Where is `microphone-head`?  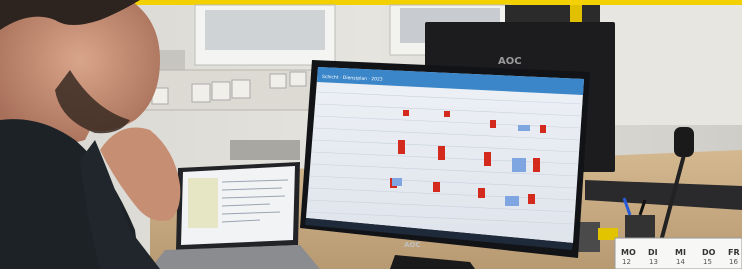
microphone-head is located at coordinates (684, 142).